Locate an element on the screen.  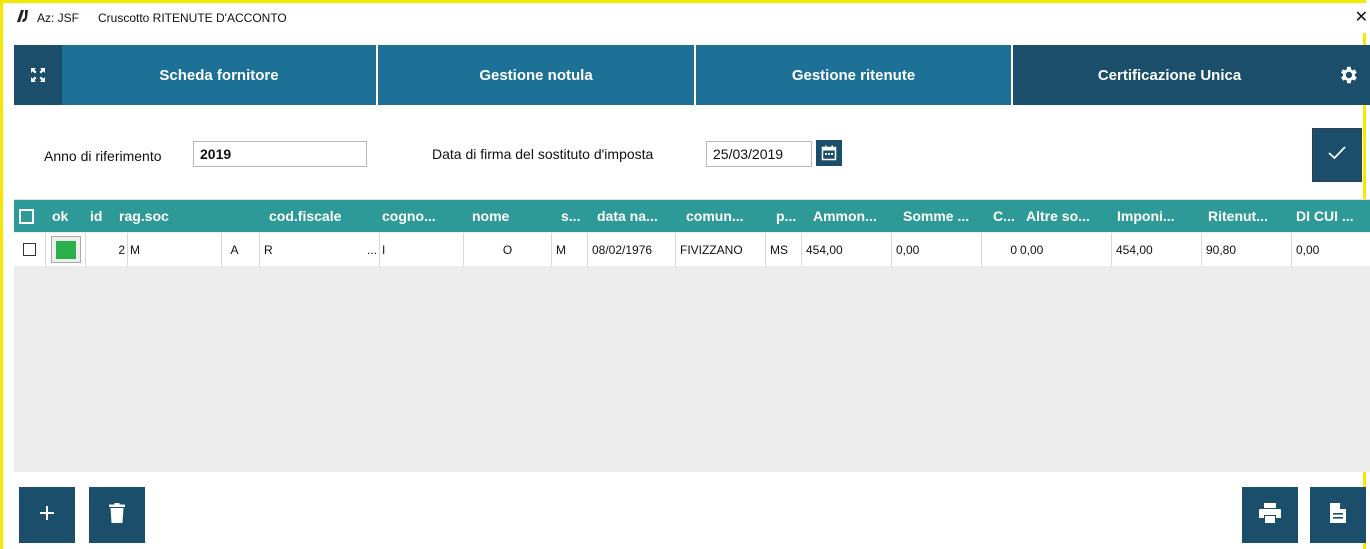
expand-icon is located at coordinates (38, 75).